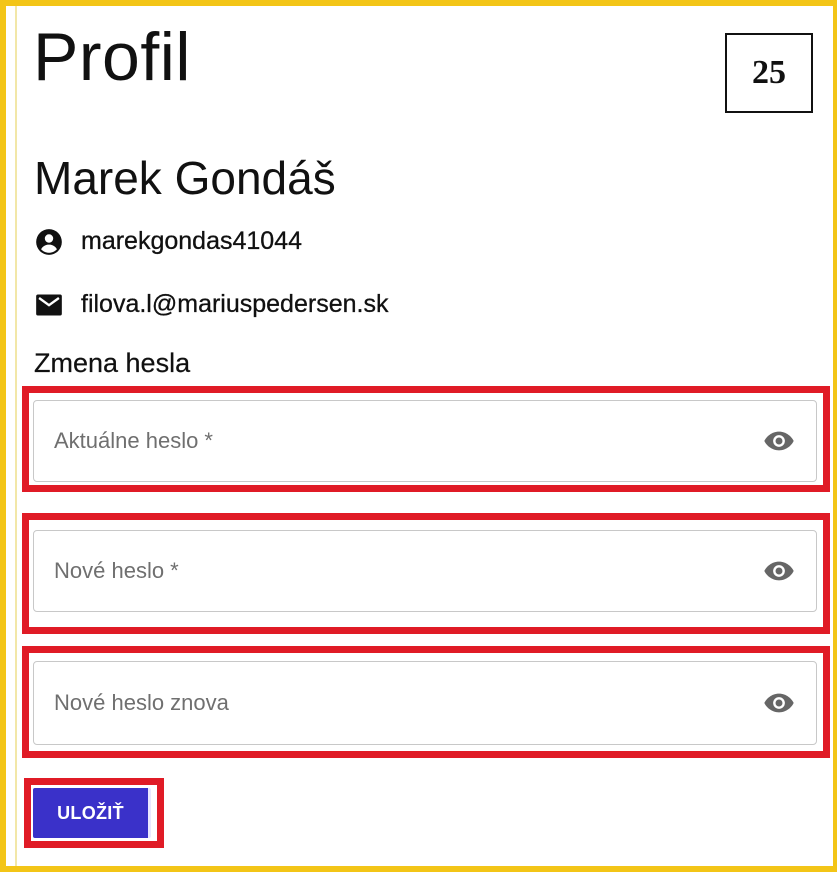 The image size is (837, 872). Describe the element at coordinates (112, 363) in the screenshot. I see `password-section-title: Zmena hesla` at that location.